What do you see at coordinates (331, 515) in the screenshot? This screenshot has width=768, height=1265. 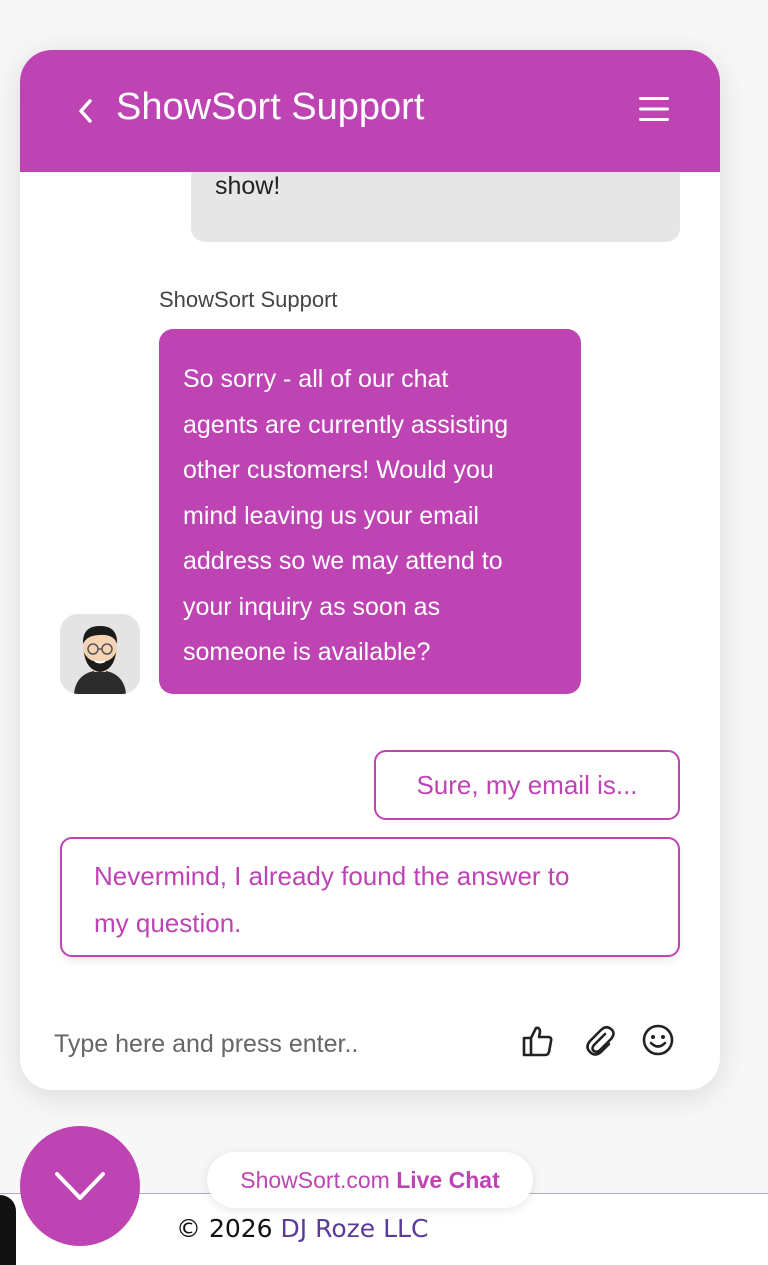 I see `agent-message-line: mind leaving us your email` at bounding box center [331, 515].